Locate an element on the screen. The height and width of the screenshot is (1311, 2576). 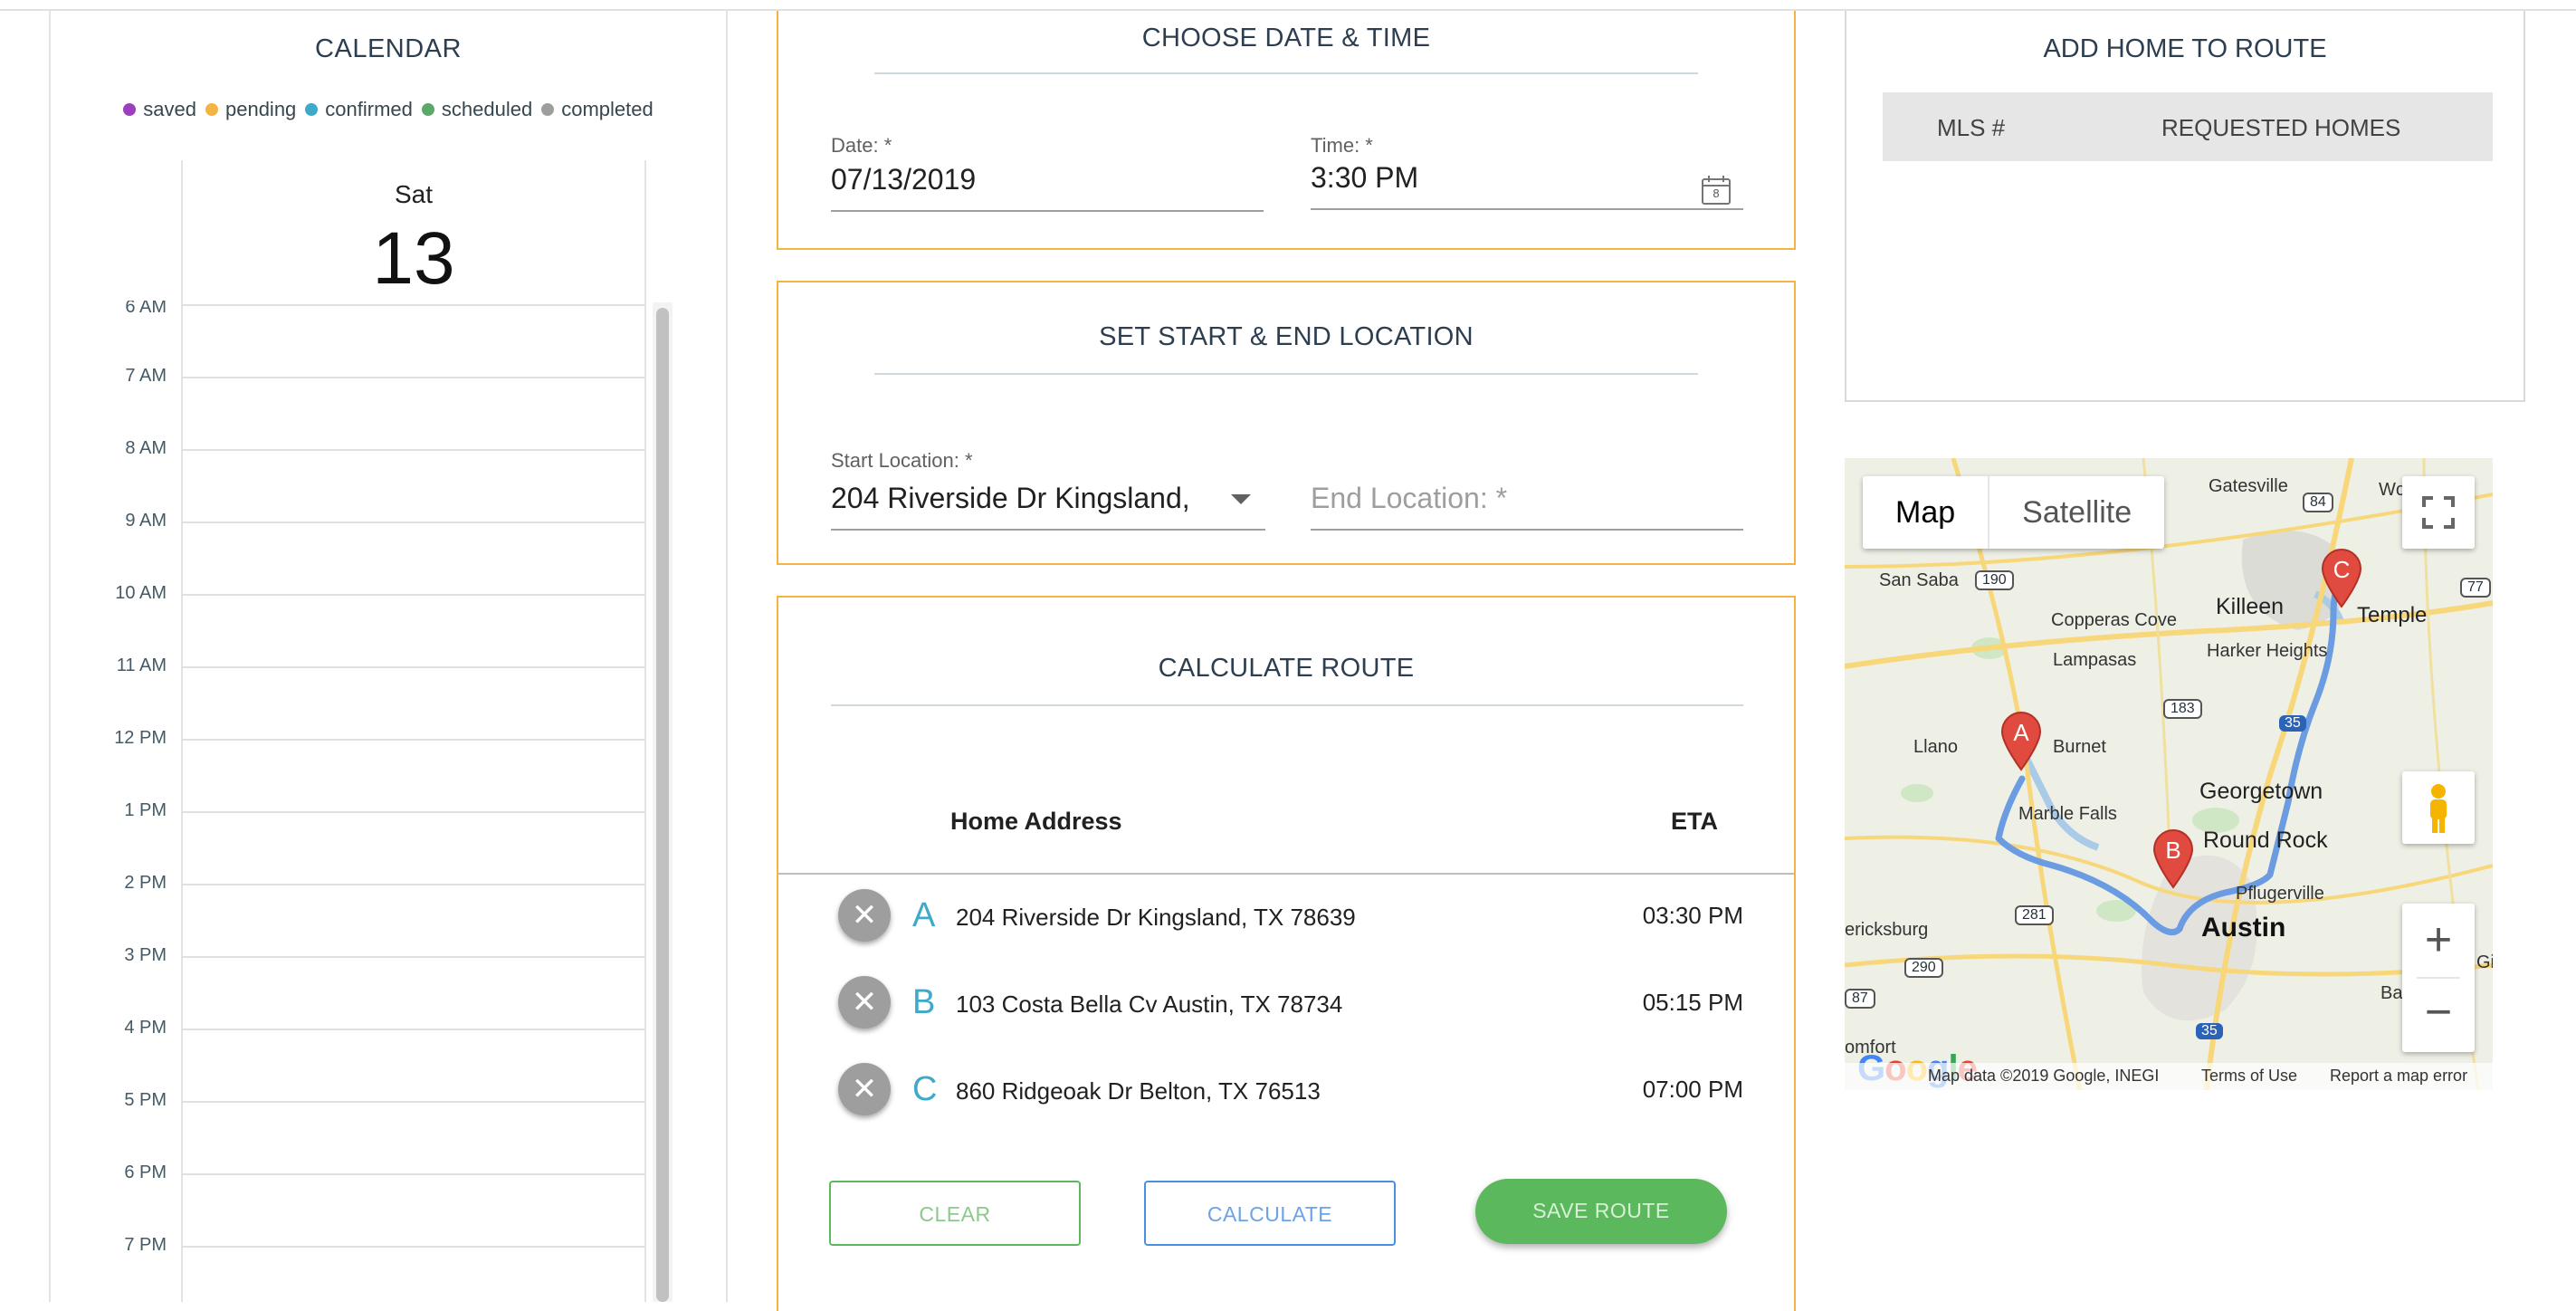
time-label: 8 AM is located at coordinates (146, 448).